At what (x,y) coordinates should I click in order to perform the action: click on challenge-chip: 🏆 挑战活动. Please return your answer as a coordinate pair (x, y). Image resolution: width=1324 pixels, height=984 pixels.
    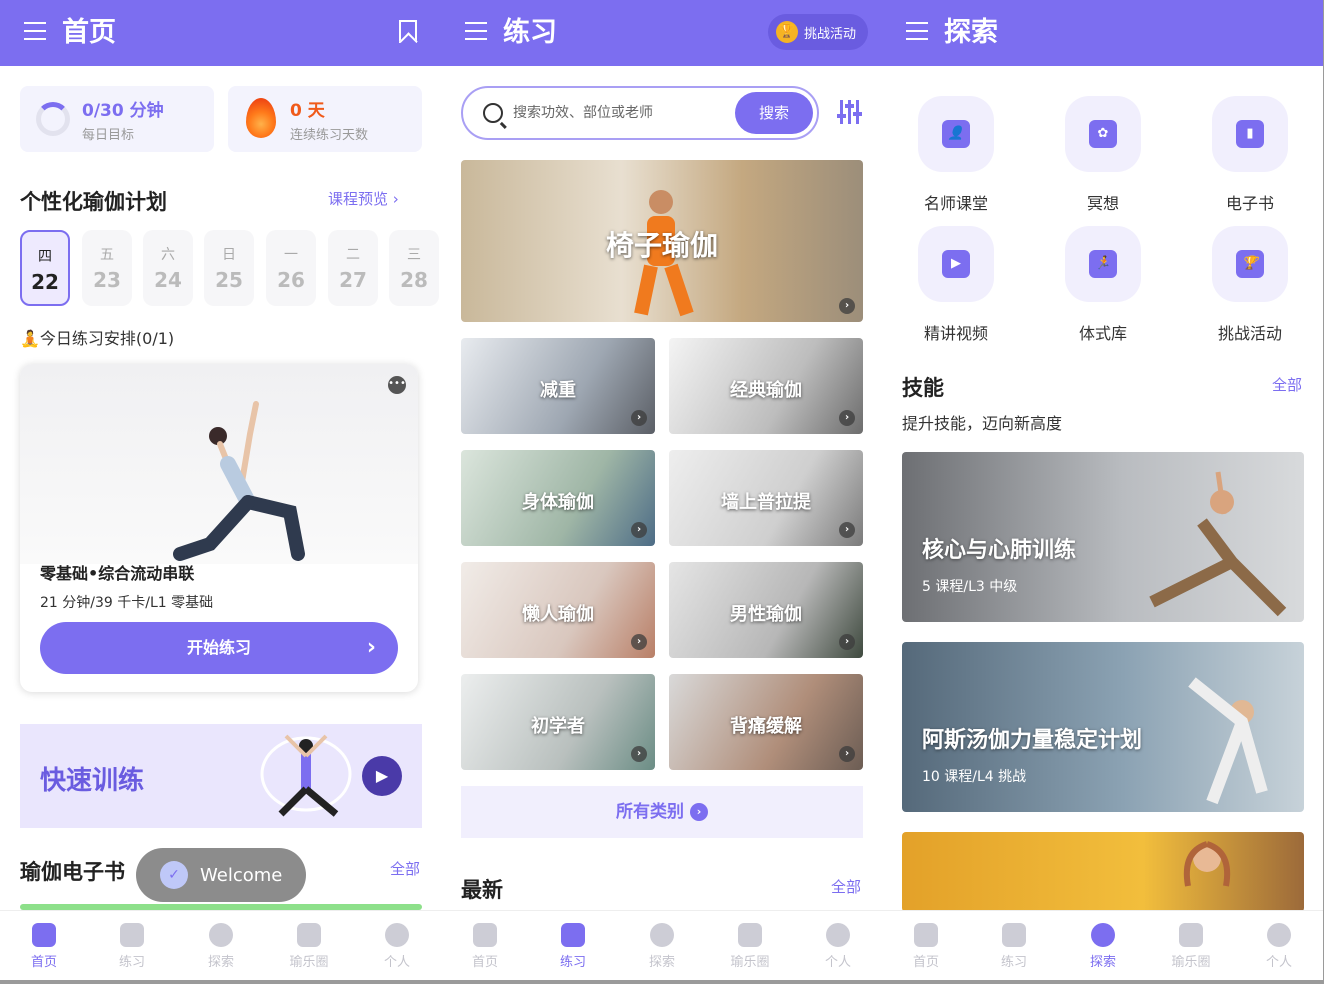
    Looking at the image, I should click on (817, 32).